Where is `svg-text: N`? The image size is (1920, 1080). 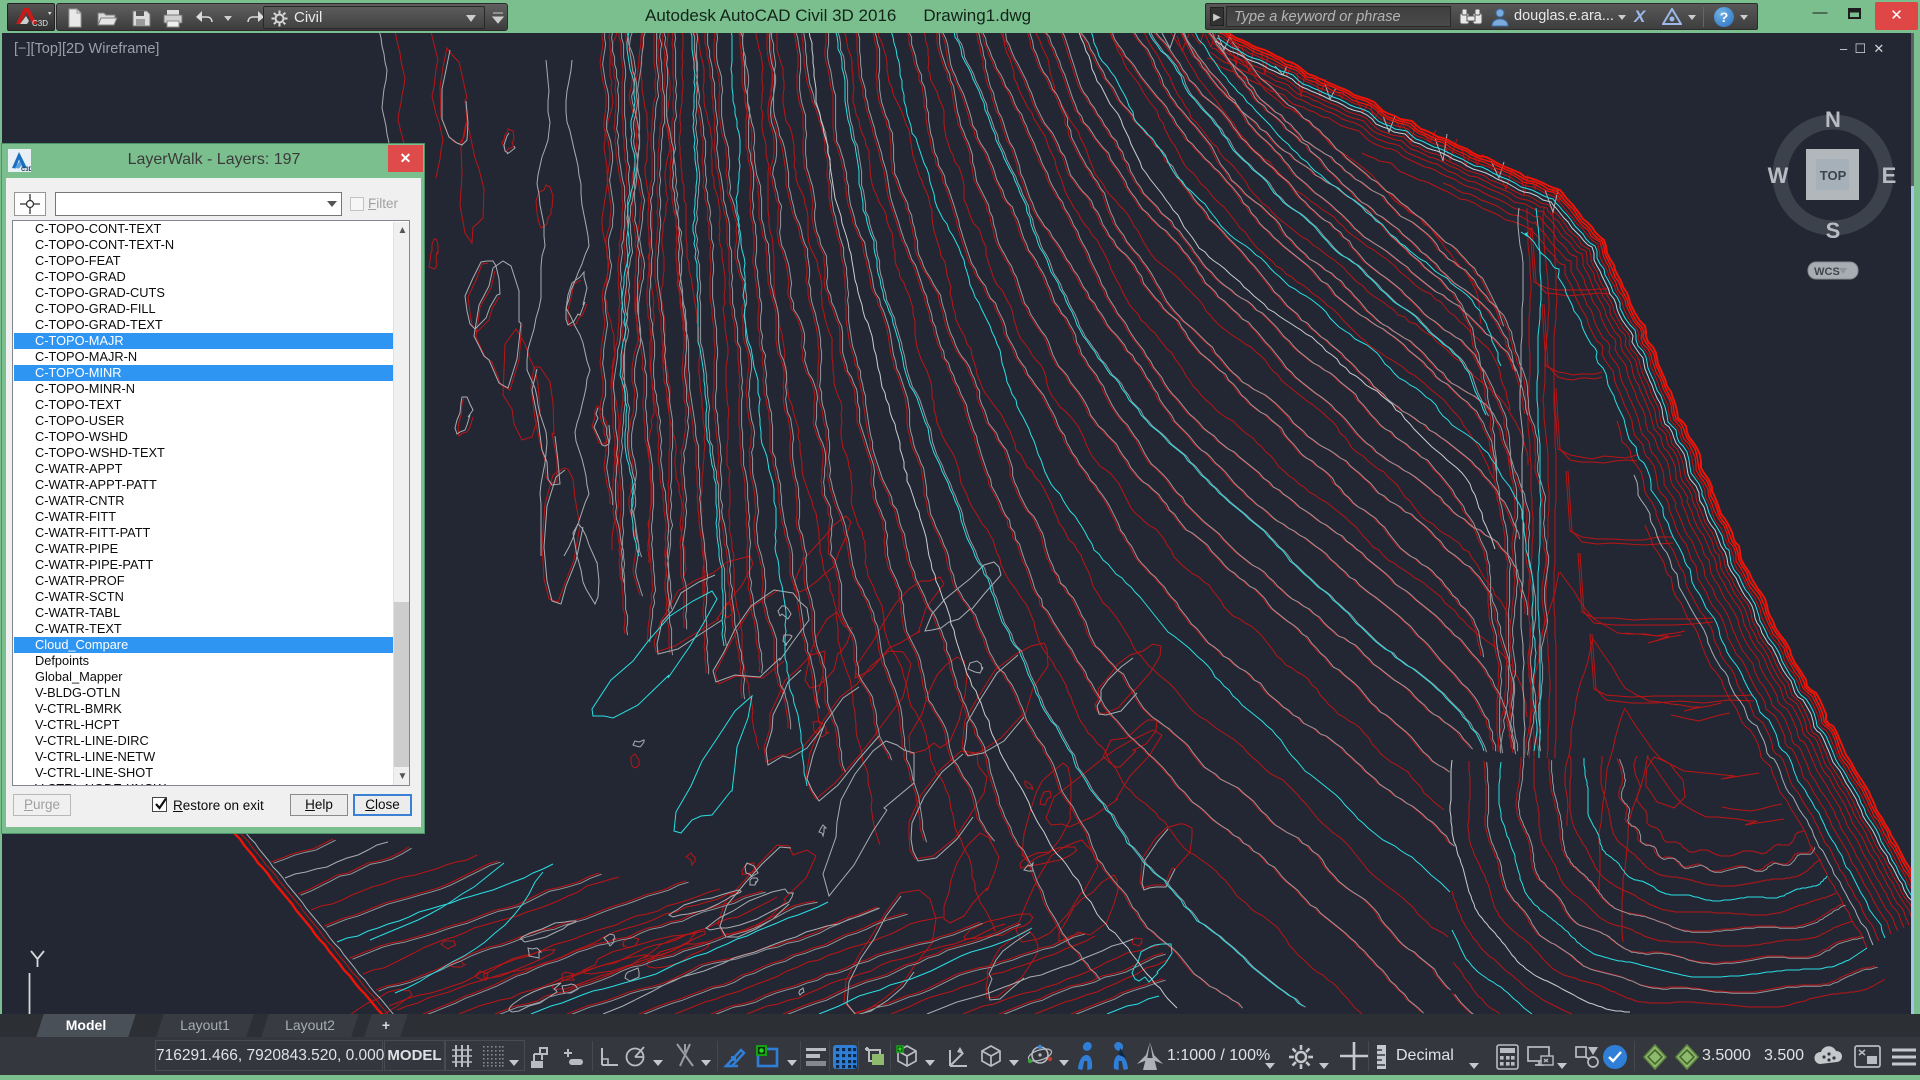
svg-text: N is located at coordinates (1833, 119).